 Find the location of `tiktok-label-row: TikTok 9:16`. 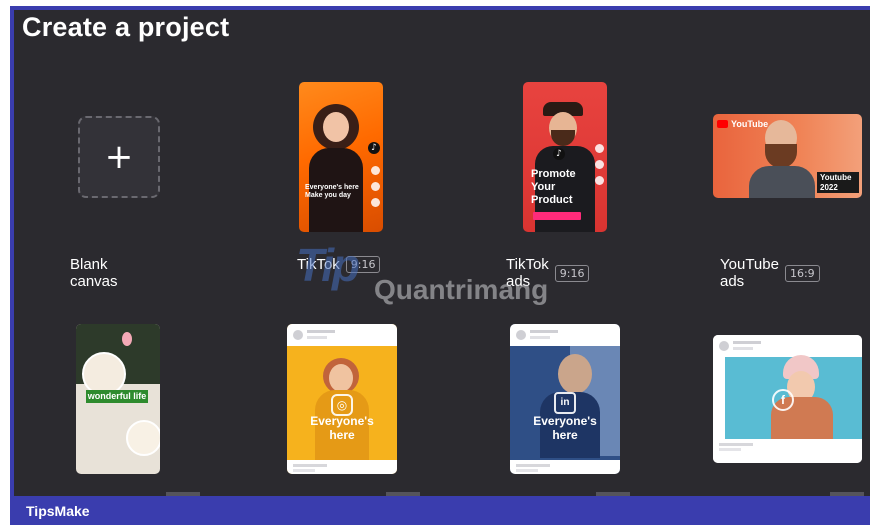

tiktok-label-row: TikTok 9:16 is located at coordinates (339, 264).